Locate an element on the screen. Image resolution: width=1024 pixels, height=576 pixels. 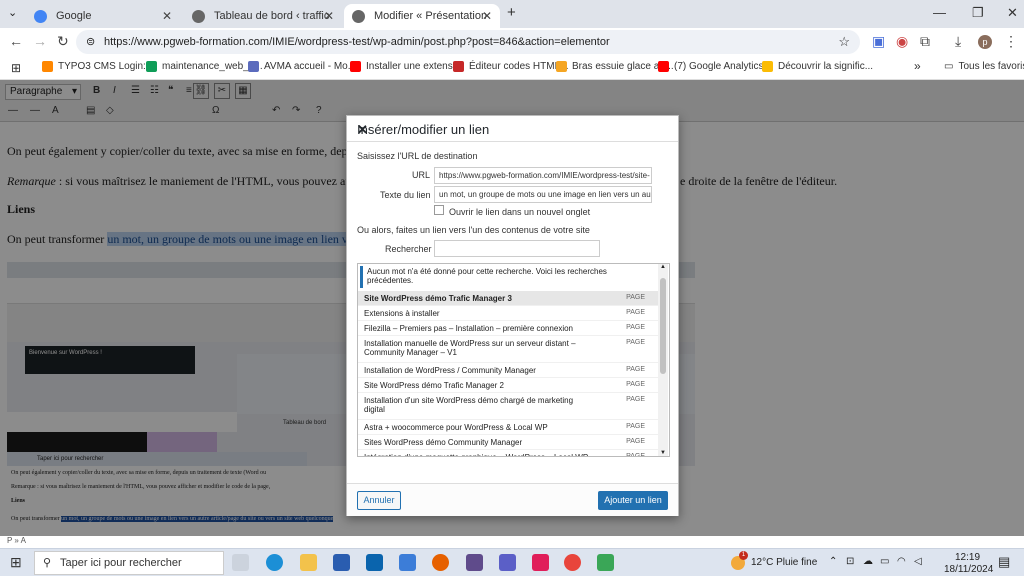
paint-icon is located at coordinates (605, 562).